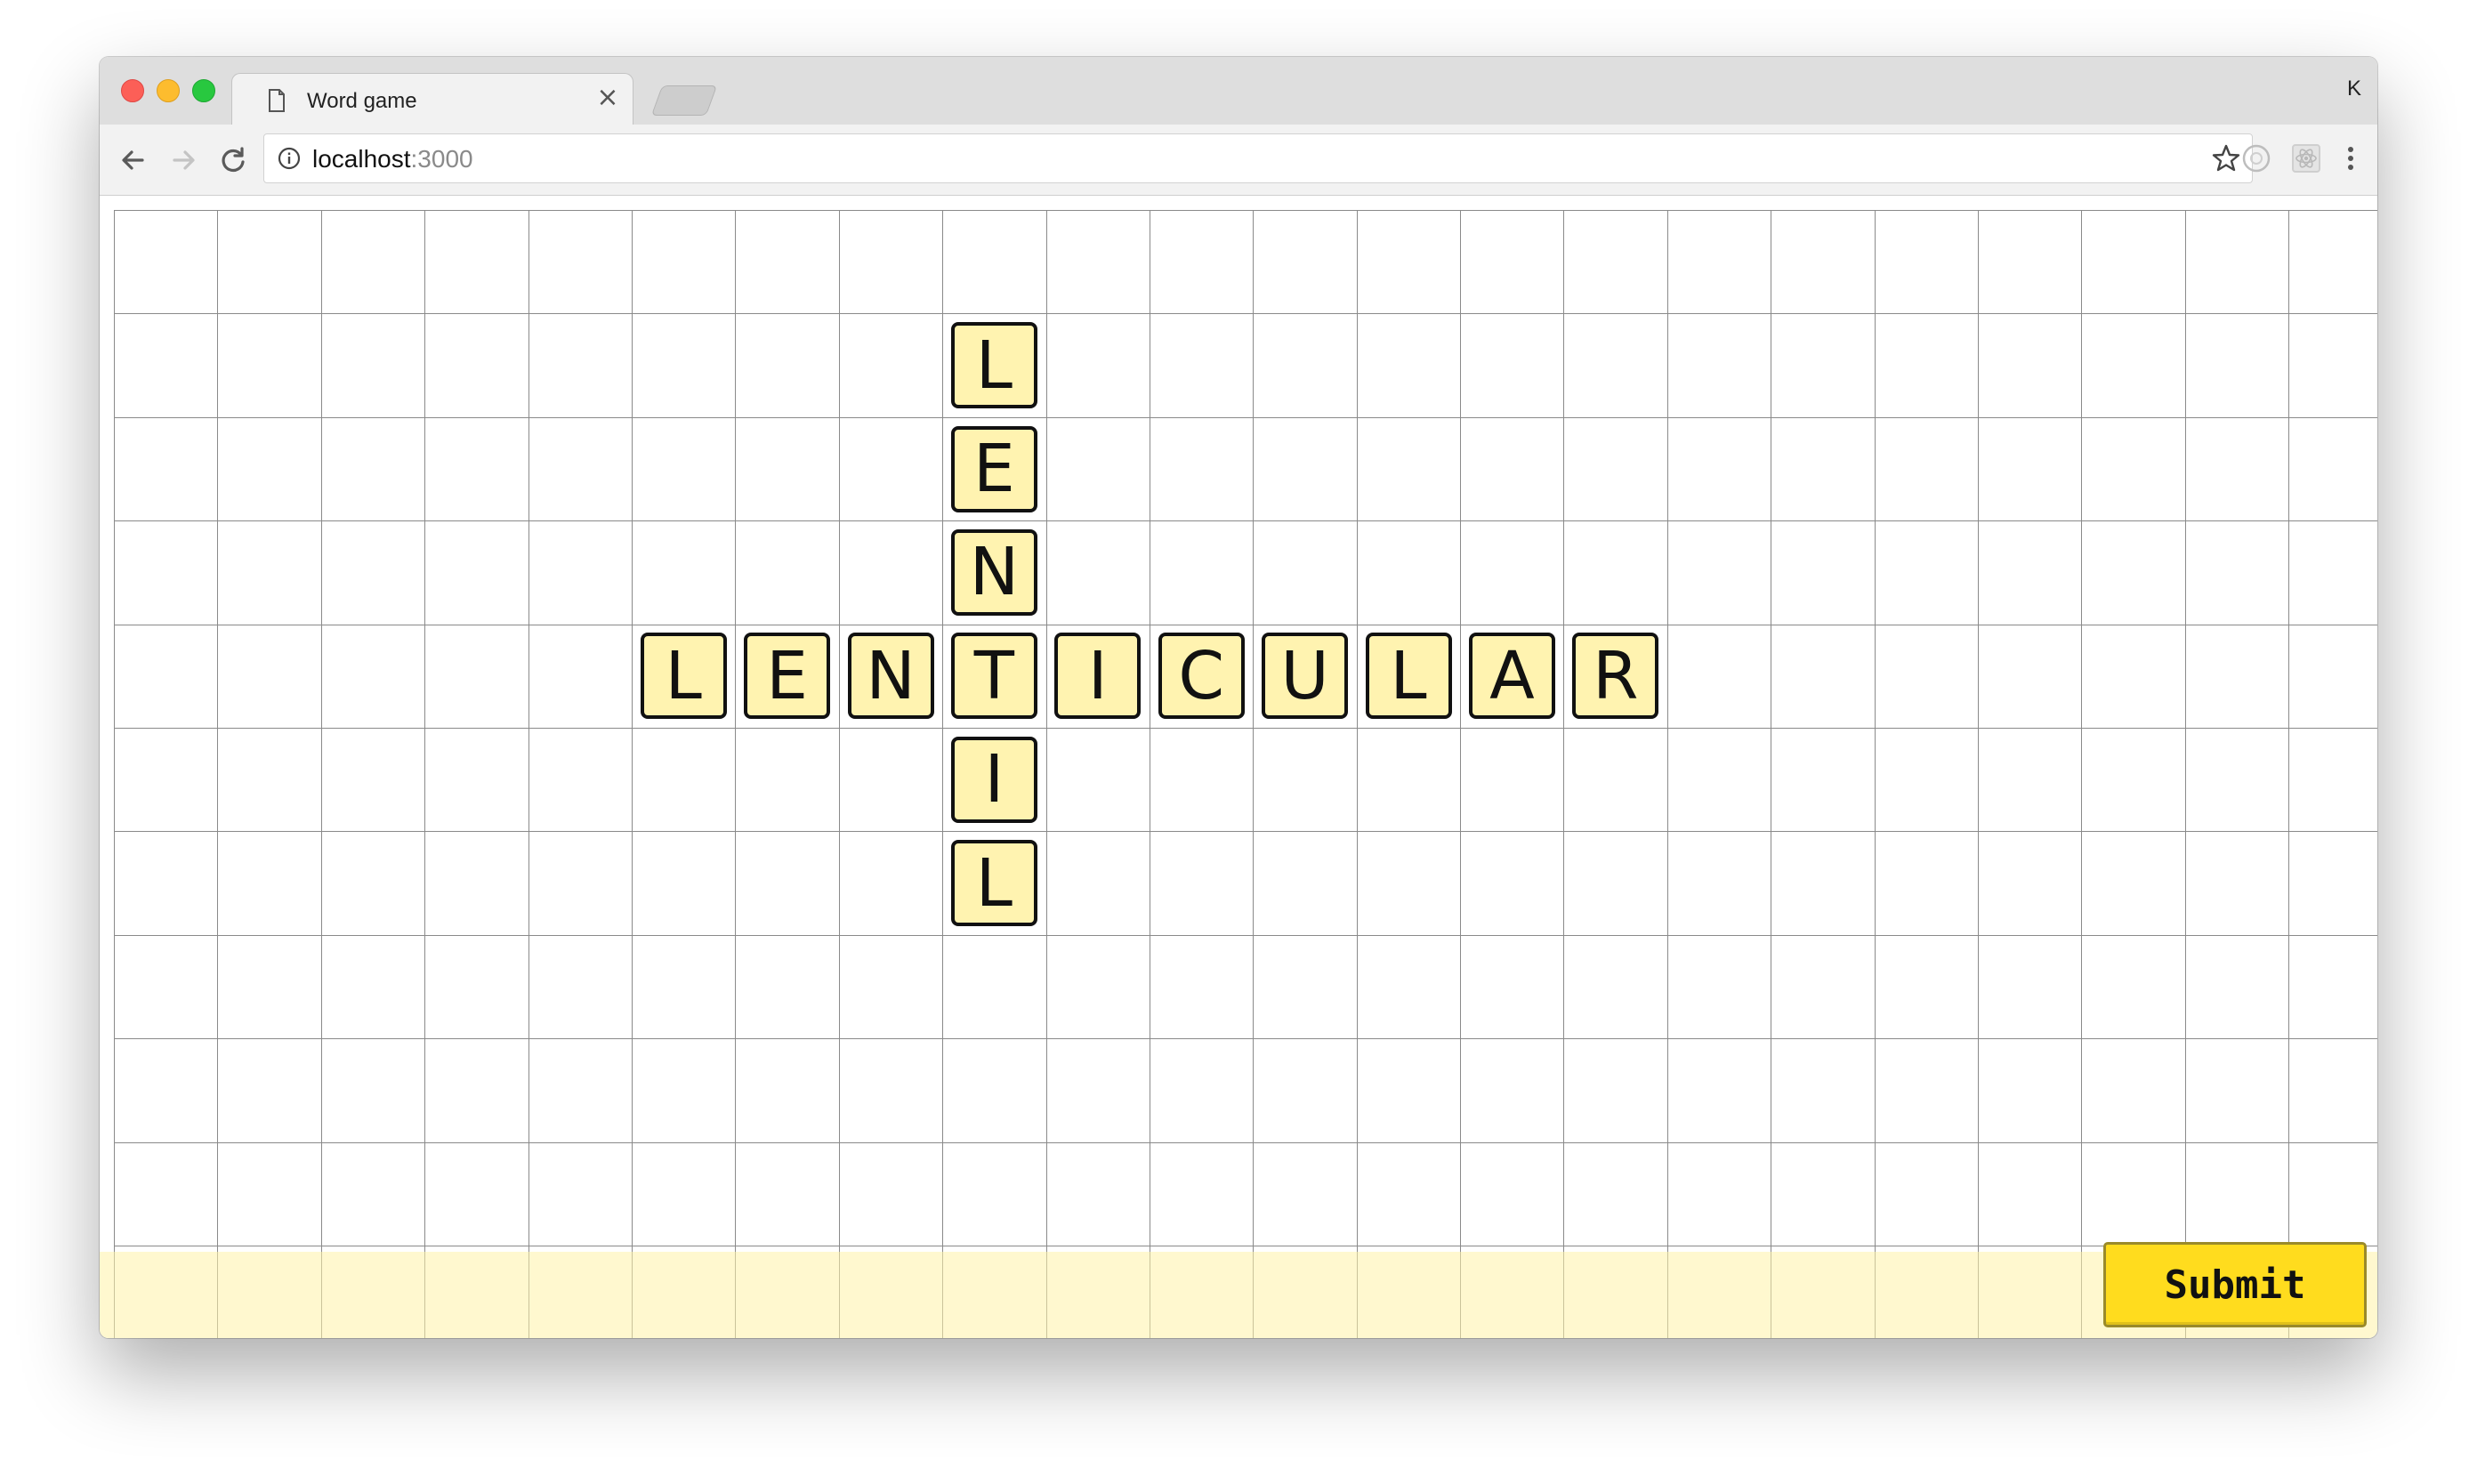  What do you see at coordinates (2235, 1284) in the screenshot?
I see `submit-button: Submit` at bounding box center [2235, 1284].